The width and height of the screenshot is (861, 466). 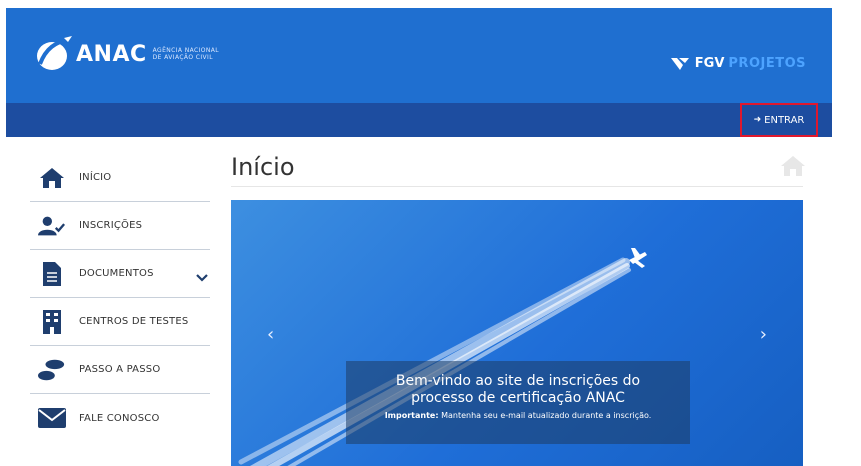 I want to click on envelope-icon, so click(x=52, y=418).